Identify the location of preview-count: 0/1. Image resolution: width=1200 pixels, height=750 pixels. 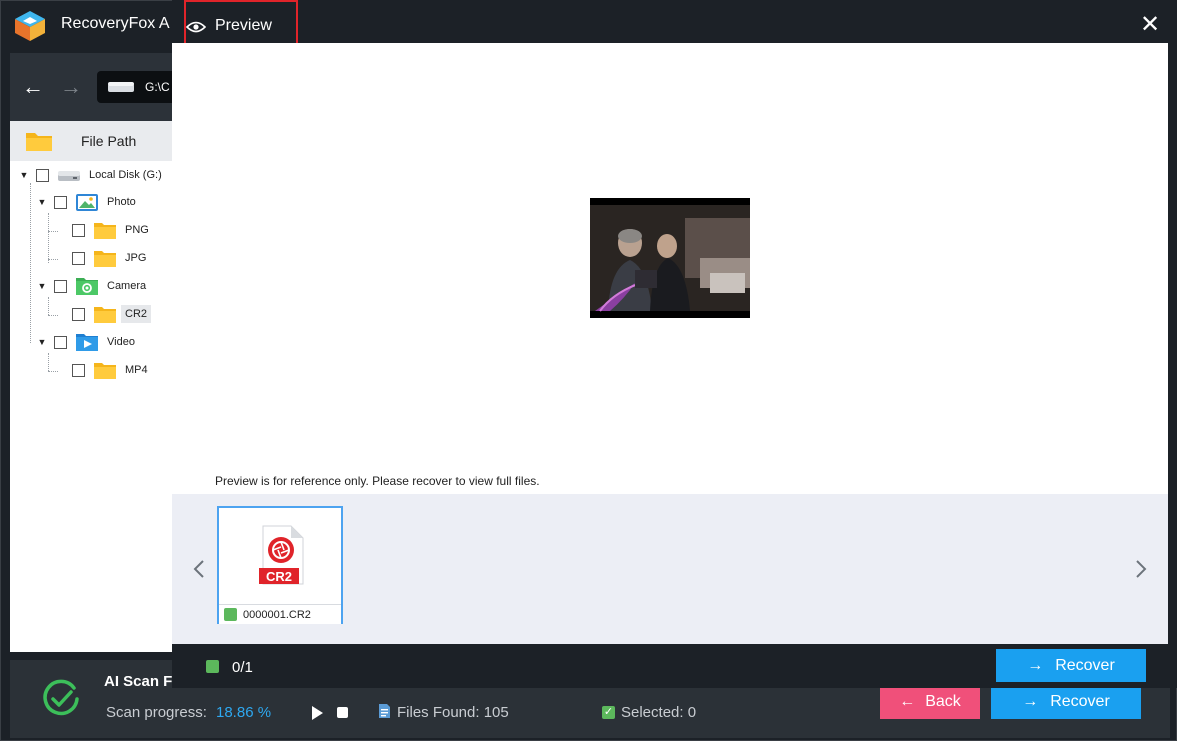
(242, 667).